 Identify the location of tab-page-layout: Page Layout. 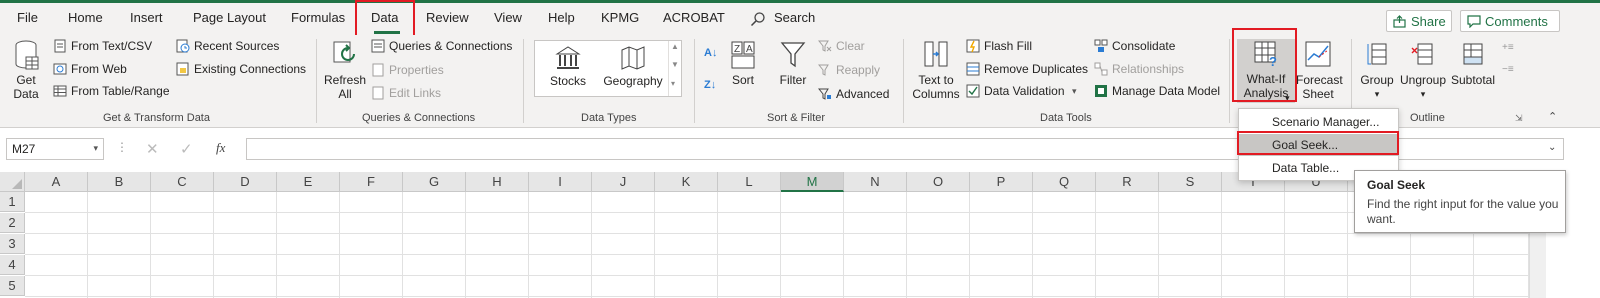
(229, 17).